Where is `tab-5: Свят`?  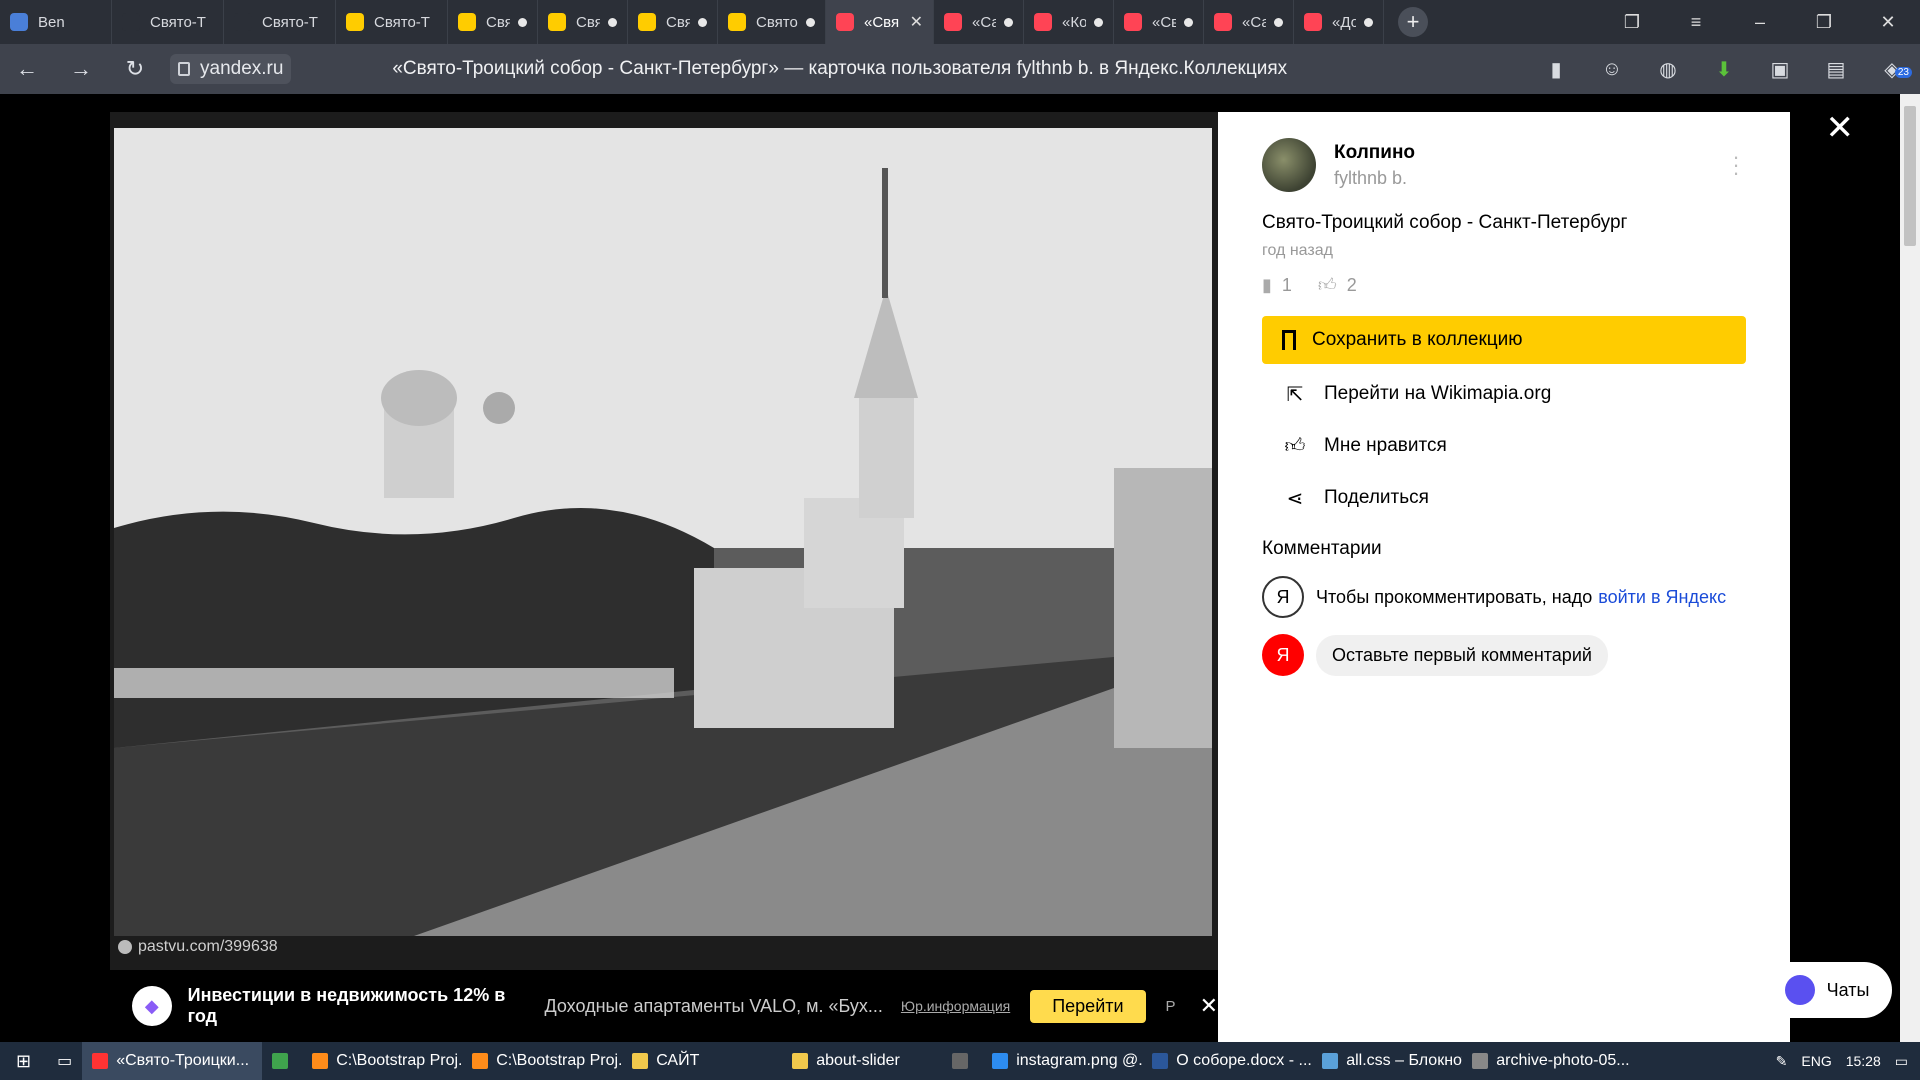
tab-5: Свят is located at coordinates (583, 22).